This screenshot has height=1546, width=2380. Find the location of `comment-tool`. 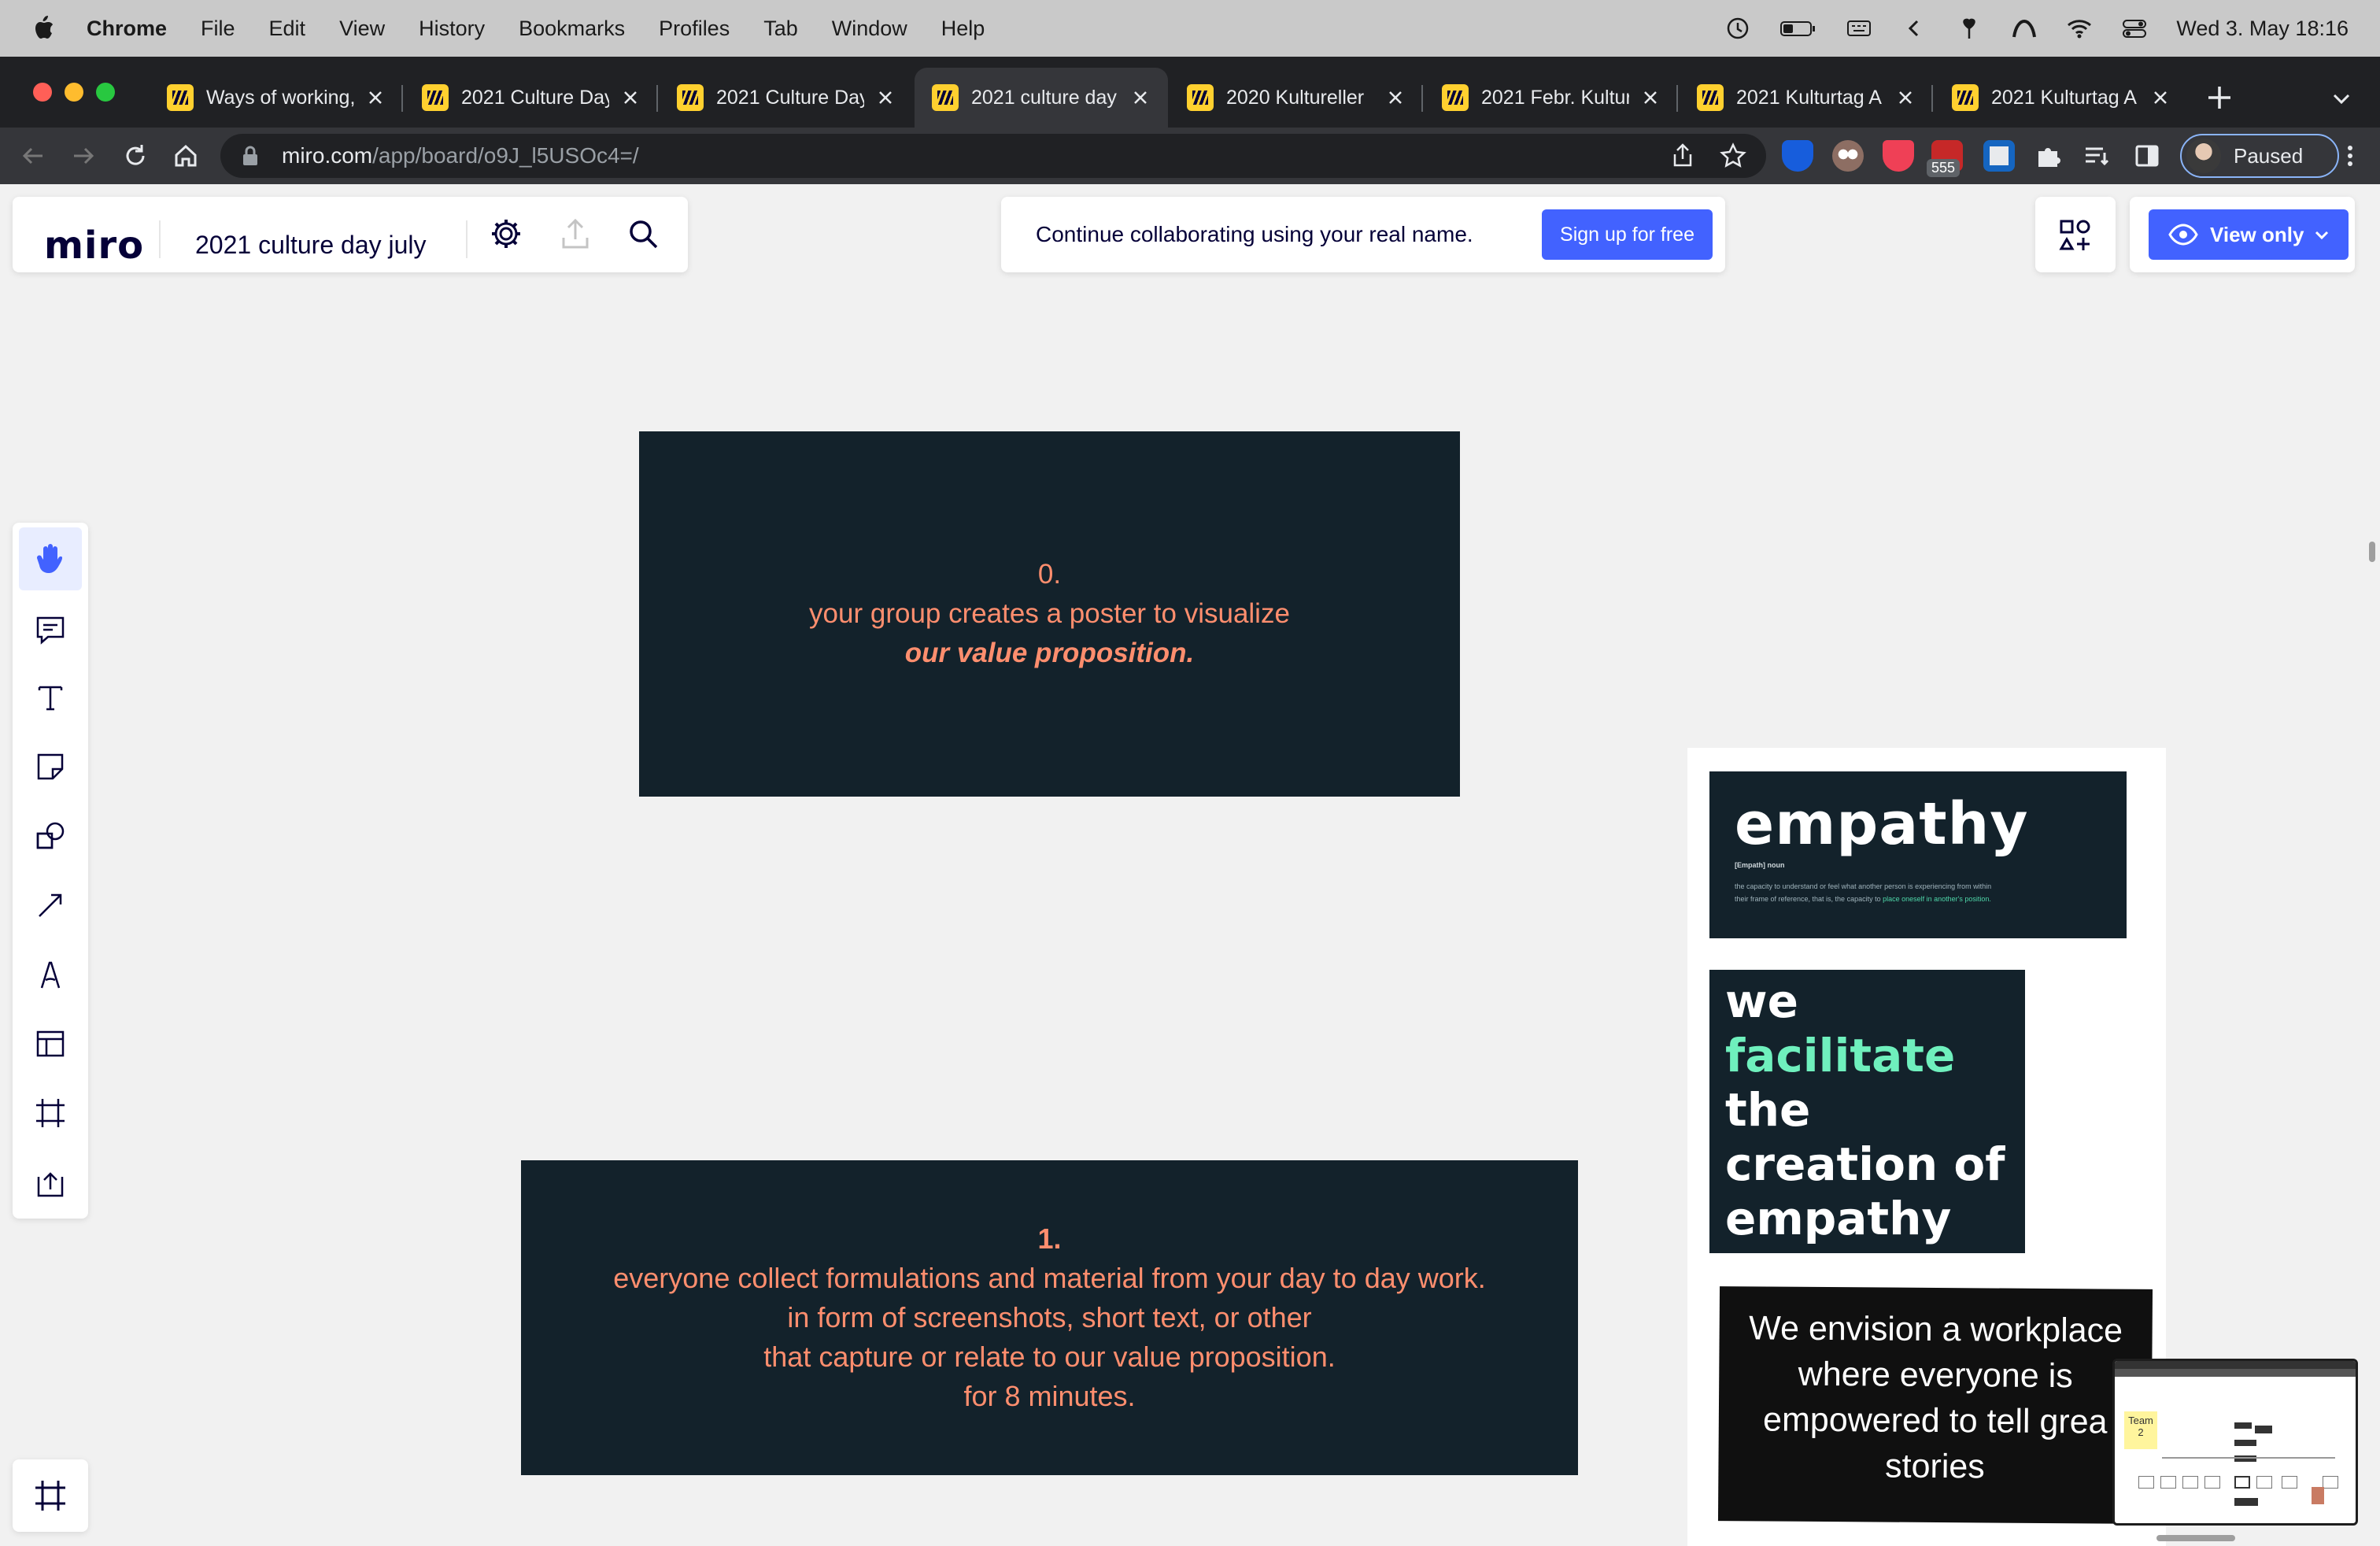

comment-tool is located at coordinates (50, 629).